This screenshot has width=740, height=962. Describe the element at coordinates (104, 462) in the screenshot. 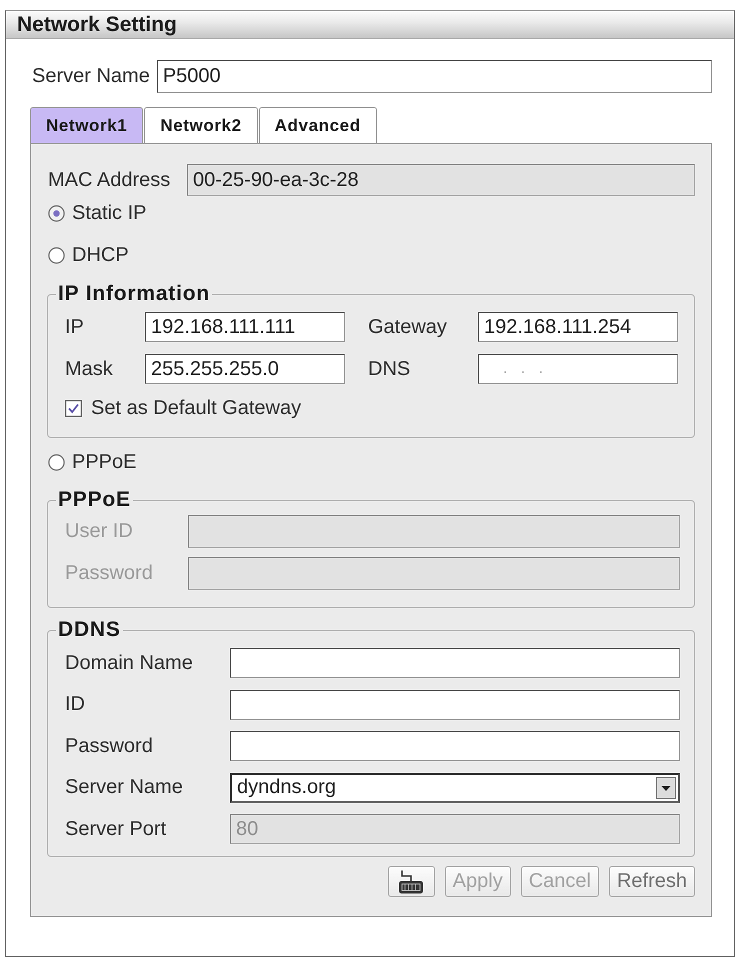

I see `radio-label: PPPoE` at that location.